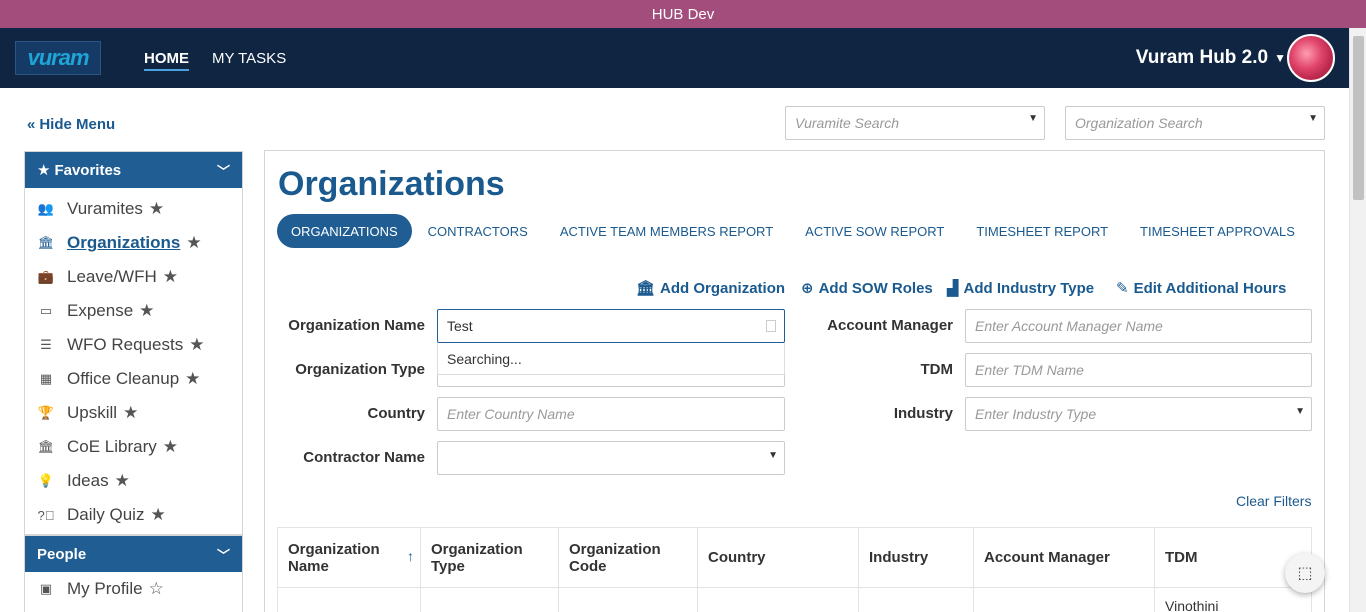 Image resolution: width=1366 pixels, height=612 pixels. Describe the element at coordinates (710, 288) in the screenshot. I see `add-organization-button: 🏛 Add Organization` at that location.